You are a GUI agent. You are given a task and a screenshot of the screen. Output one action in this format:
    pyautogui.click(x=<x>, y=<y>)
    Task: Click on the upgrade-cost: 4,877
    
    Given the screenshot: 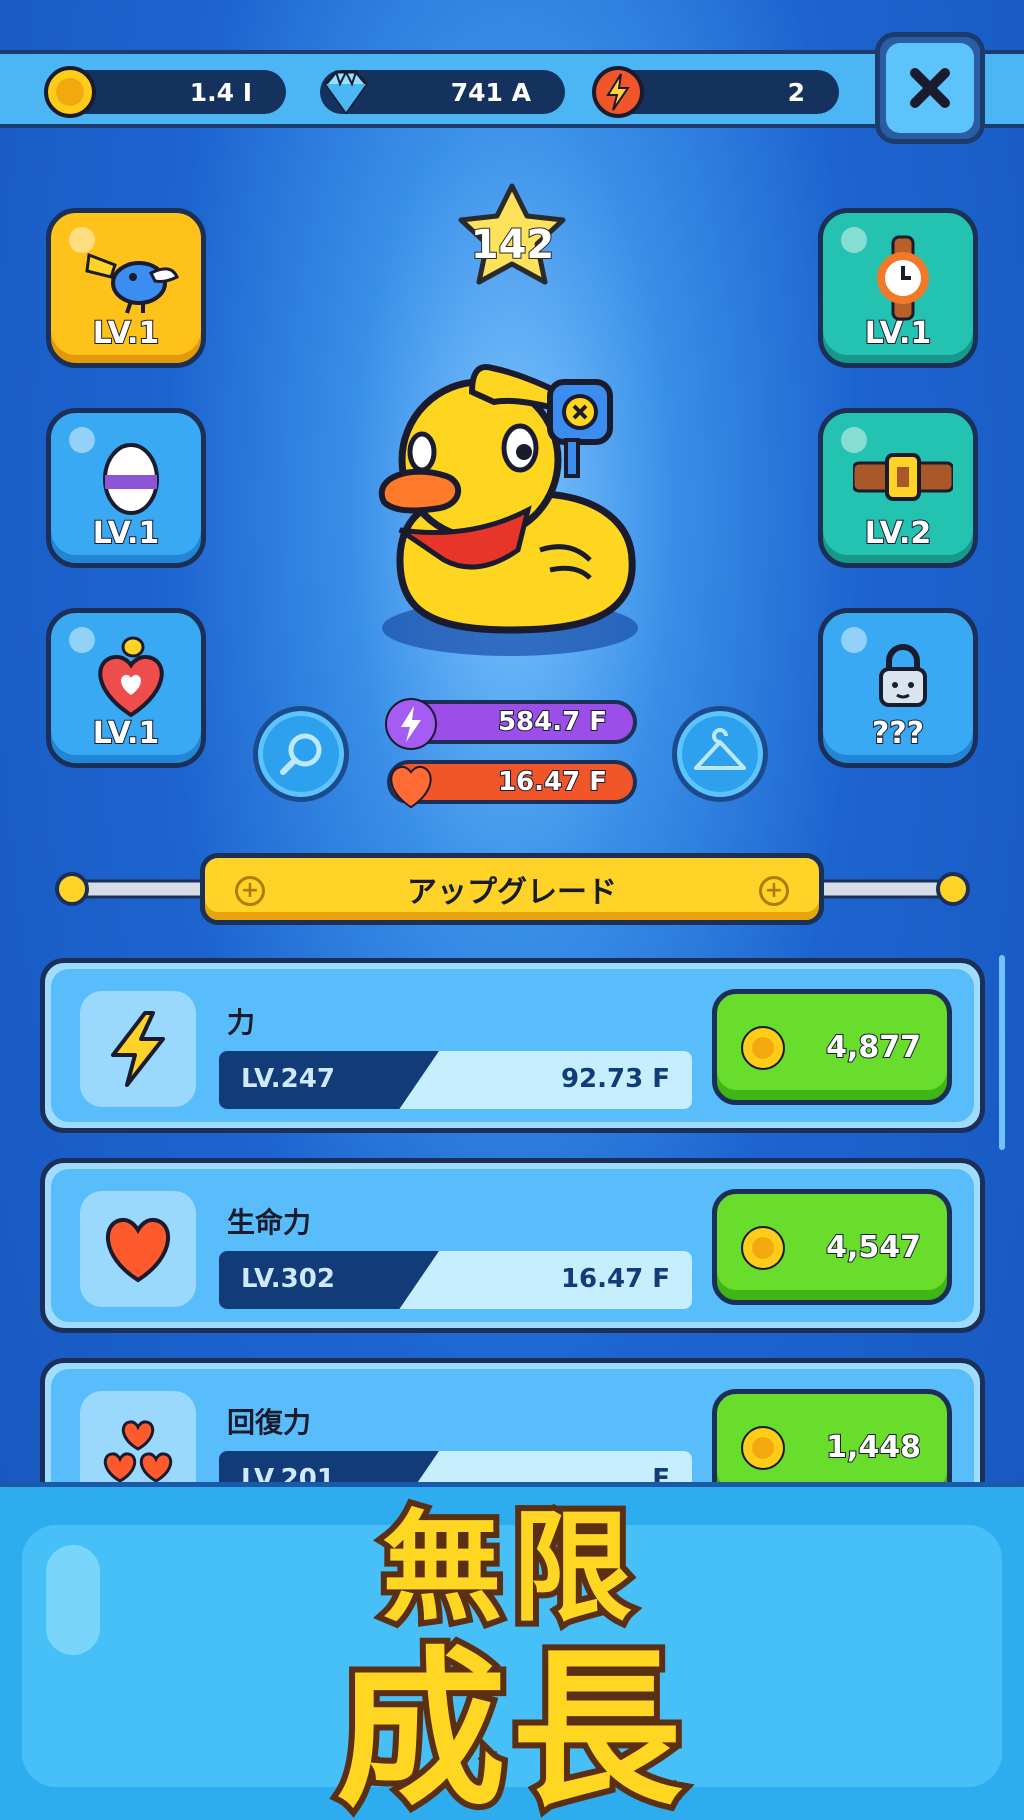 What is the action you would take?
    pyautogui.click(x=873, y=1047)
    